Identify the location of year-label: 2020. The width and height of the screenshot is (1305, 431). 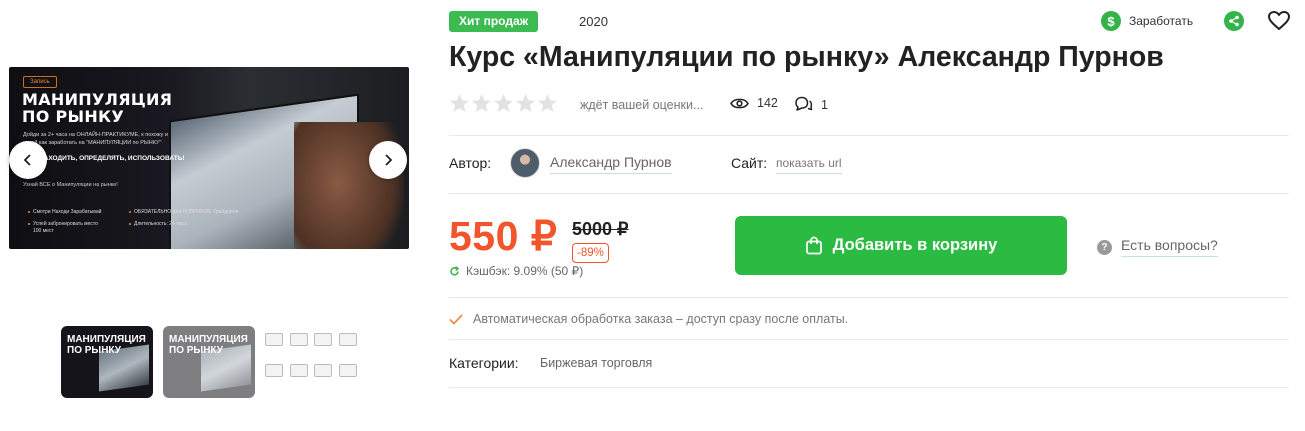
(593, 21).